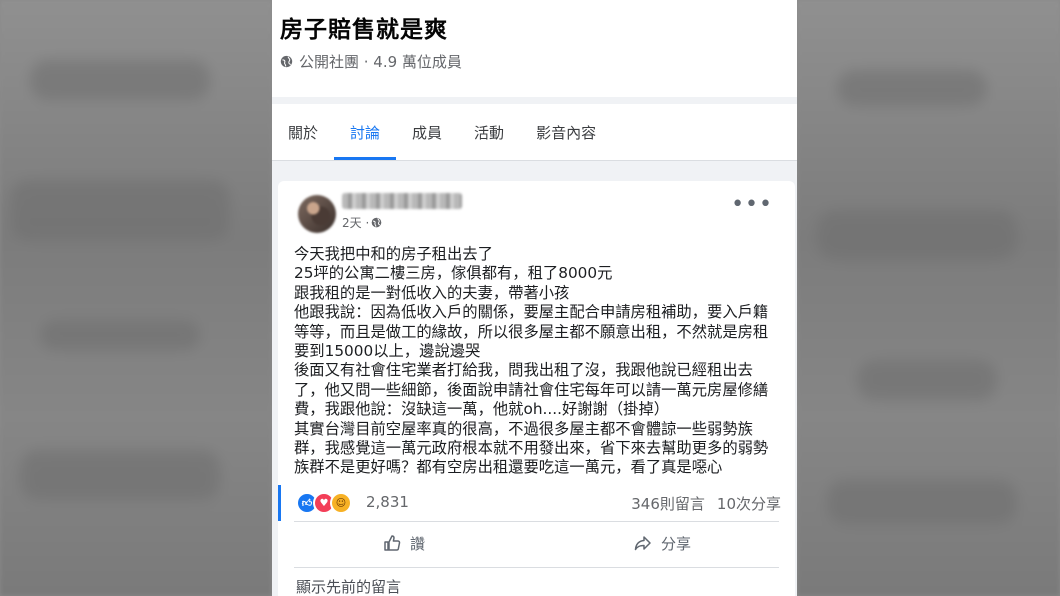 This screenshot has width=1060, height=596. What do you see at coordinates (341, 503) in the screenshot?
I see `haha-reaction-icon: ☺` at bounding box center [341, 503].